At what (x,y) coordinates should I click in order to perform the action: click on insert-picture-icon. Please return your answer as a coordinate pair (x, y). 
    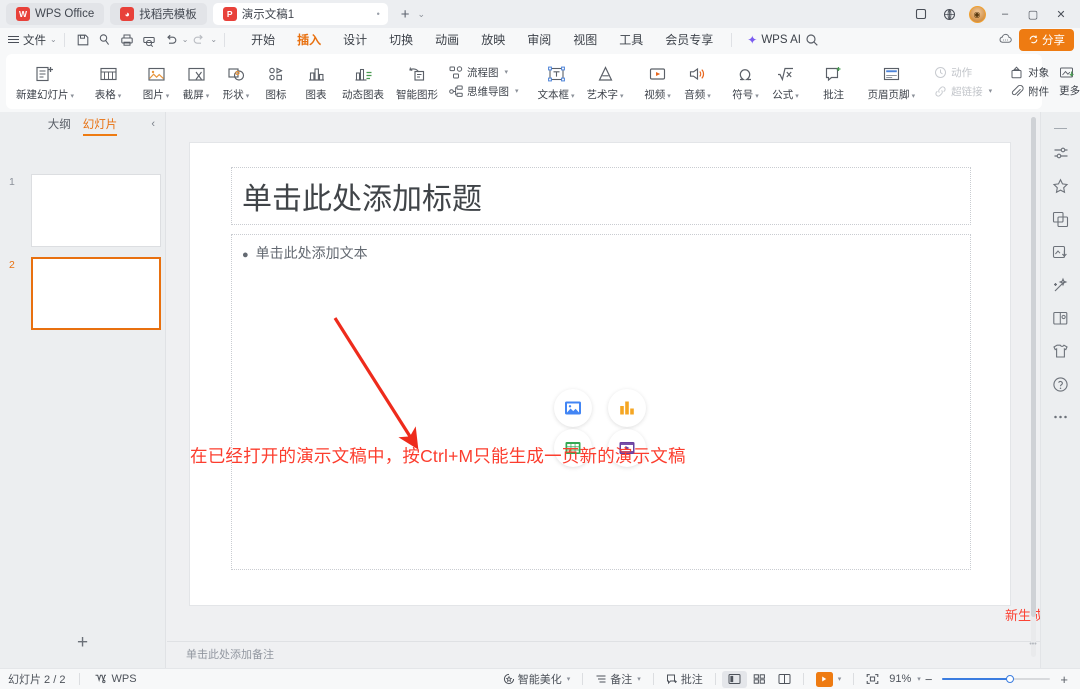
    Looking at the image, I should click on (573, 408).